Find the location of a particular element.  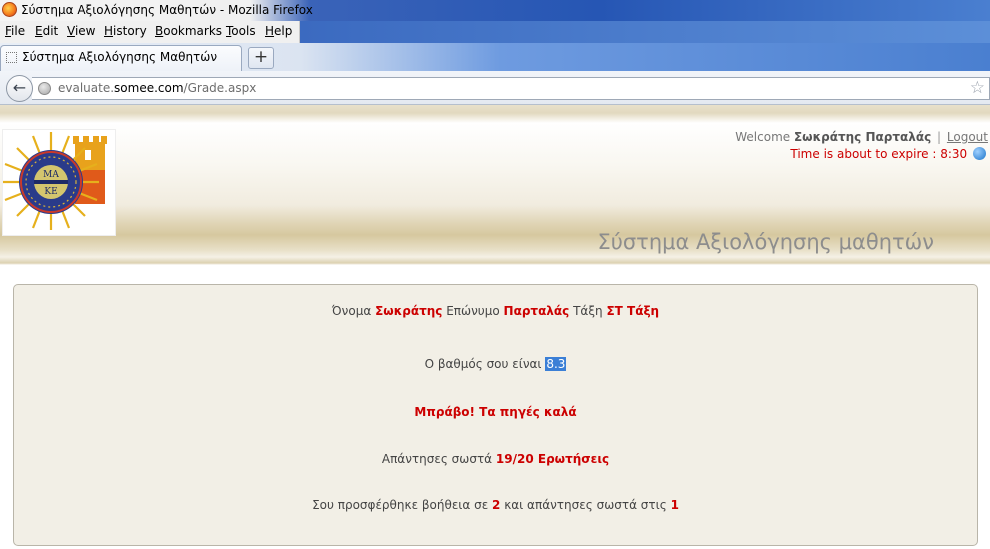

titlebar-background is located at coordinates (645, 32).